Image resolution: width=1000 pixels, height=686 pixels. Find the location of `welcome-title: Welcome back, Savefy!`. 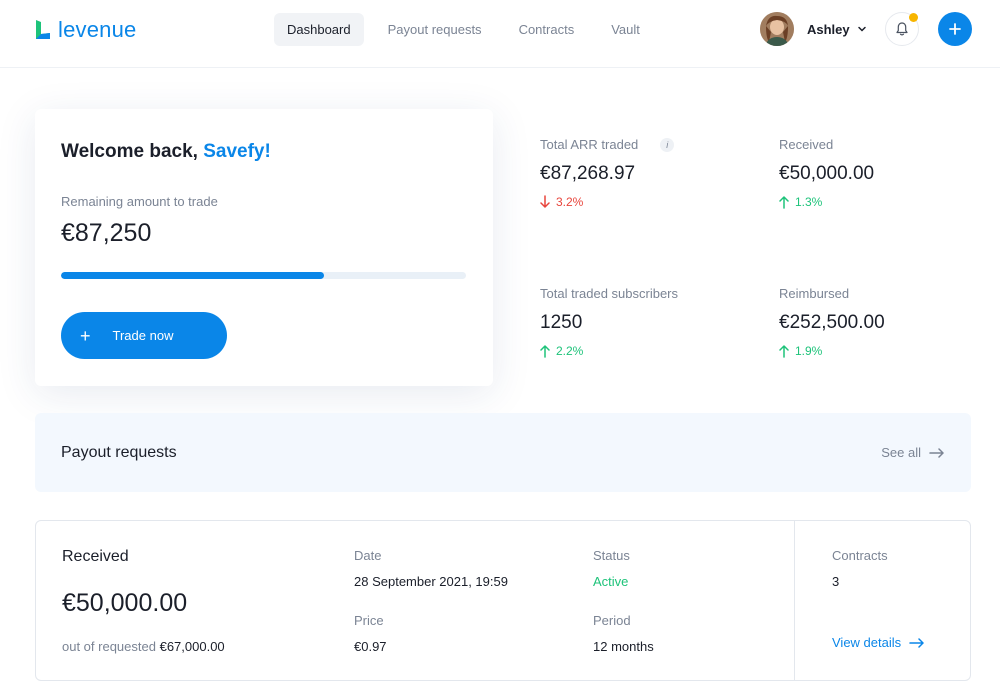

welcome-title: Welcome back, Savefy! is located at coordinates (166, 152).